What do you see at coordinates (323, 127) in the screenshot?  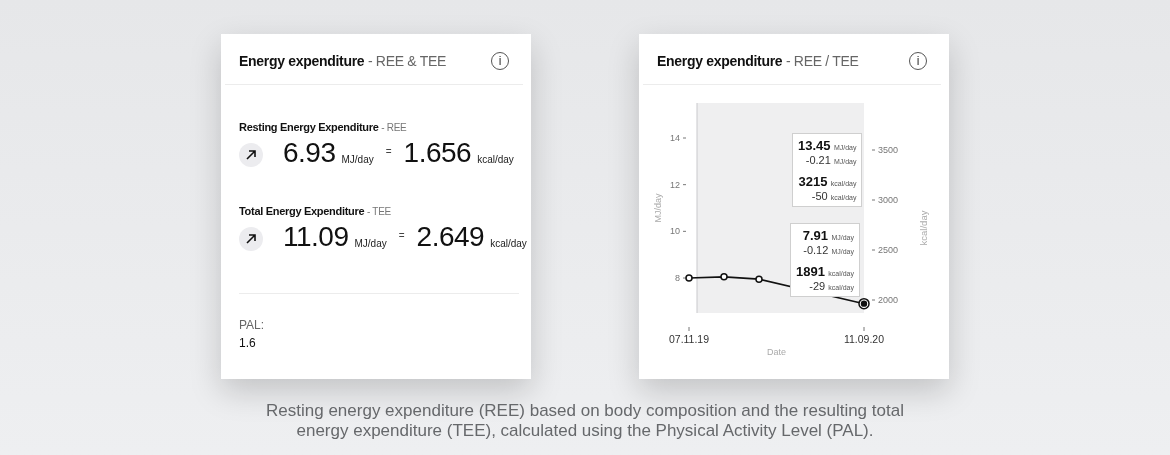 I see `metric-label: Resting Energy Expenditure - REE` at bounding box center [323, 127].